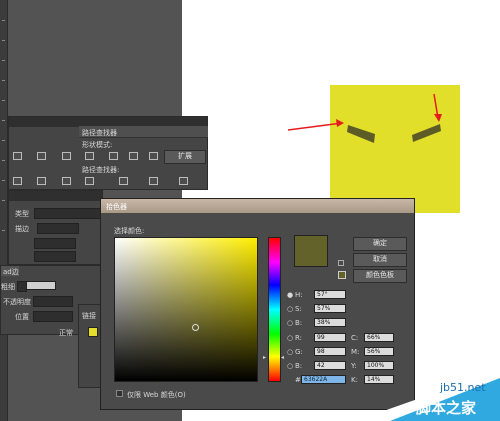 The image size is (500, 421). I want to click on ok-button: 确定, so click(380, 244).